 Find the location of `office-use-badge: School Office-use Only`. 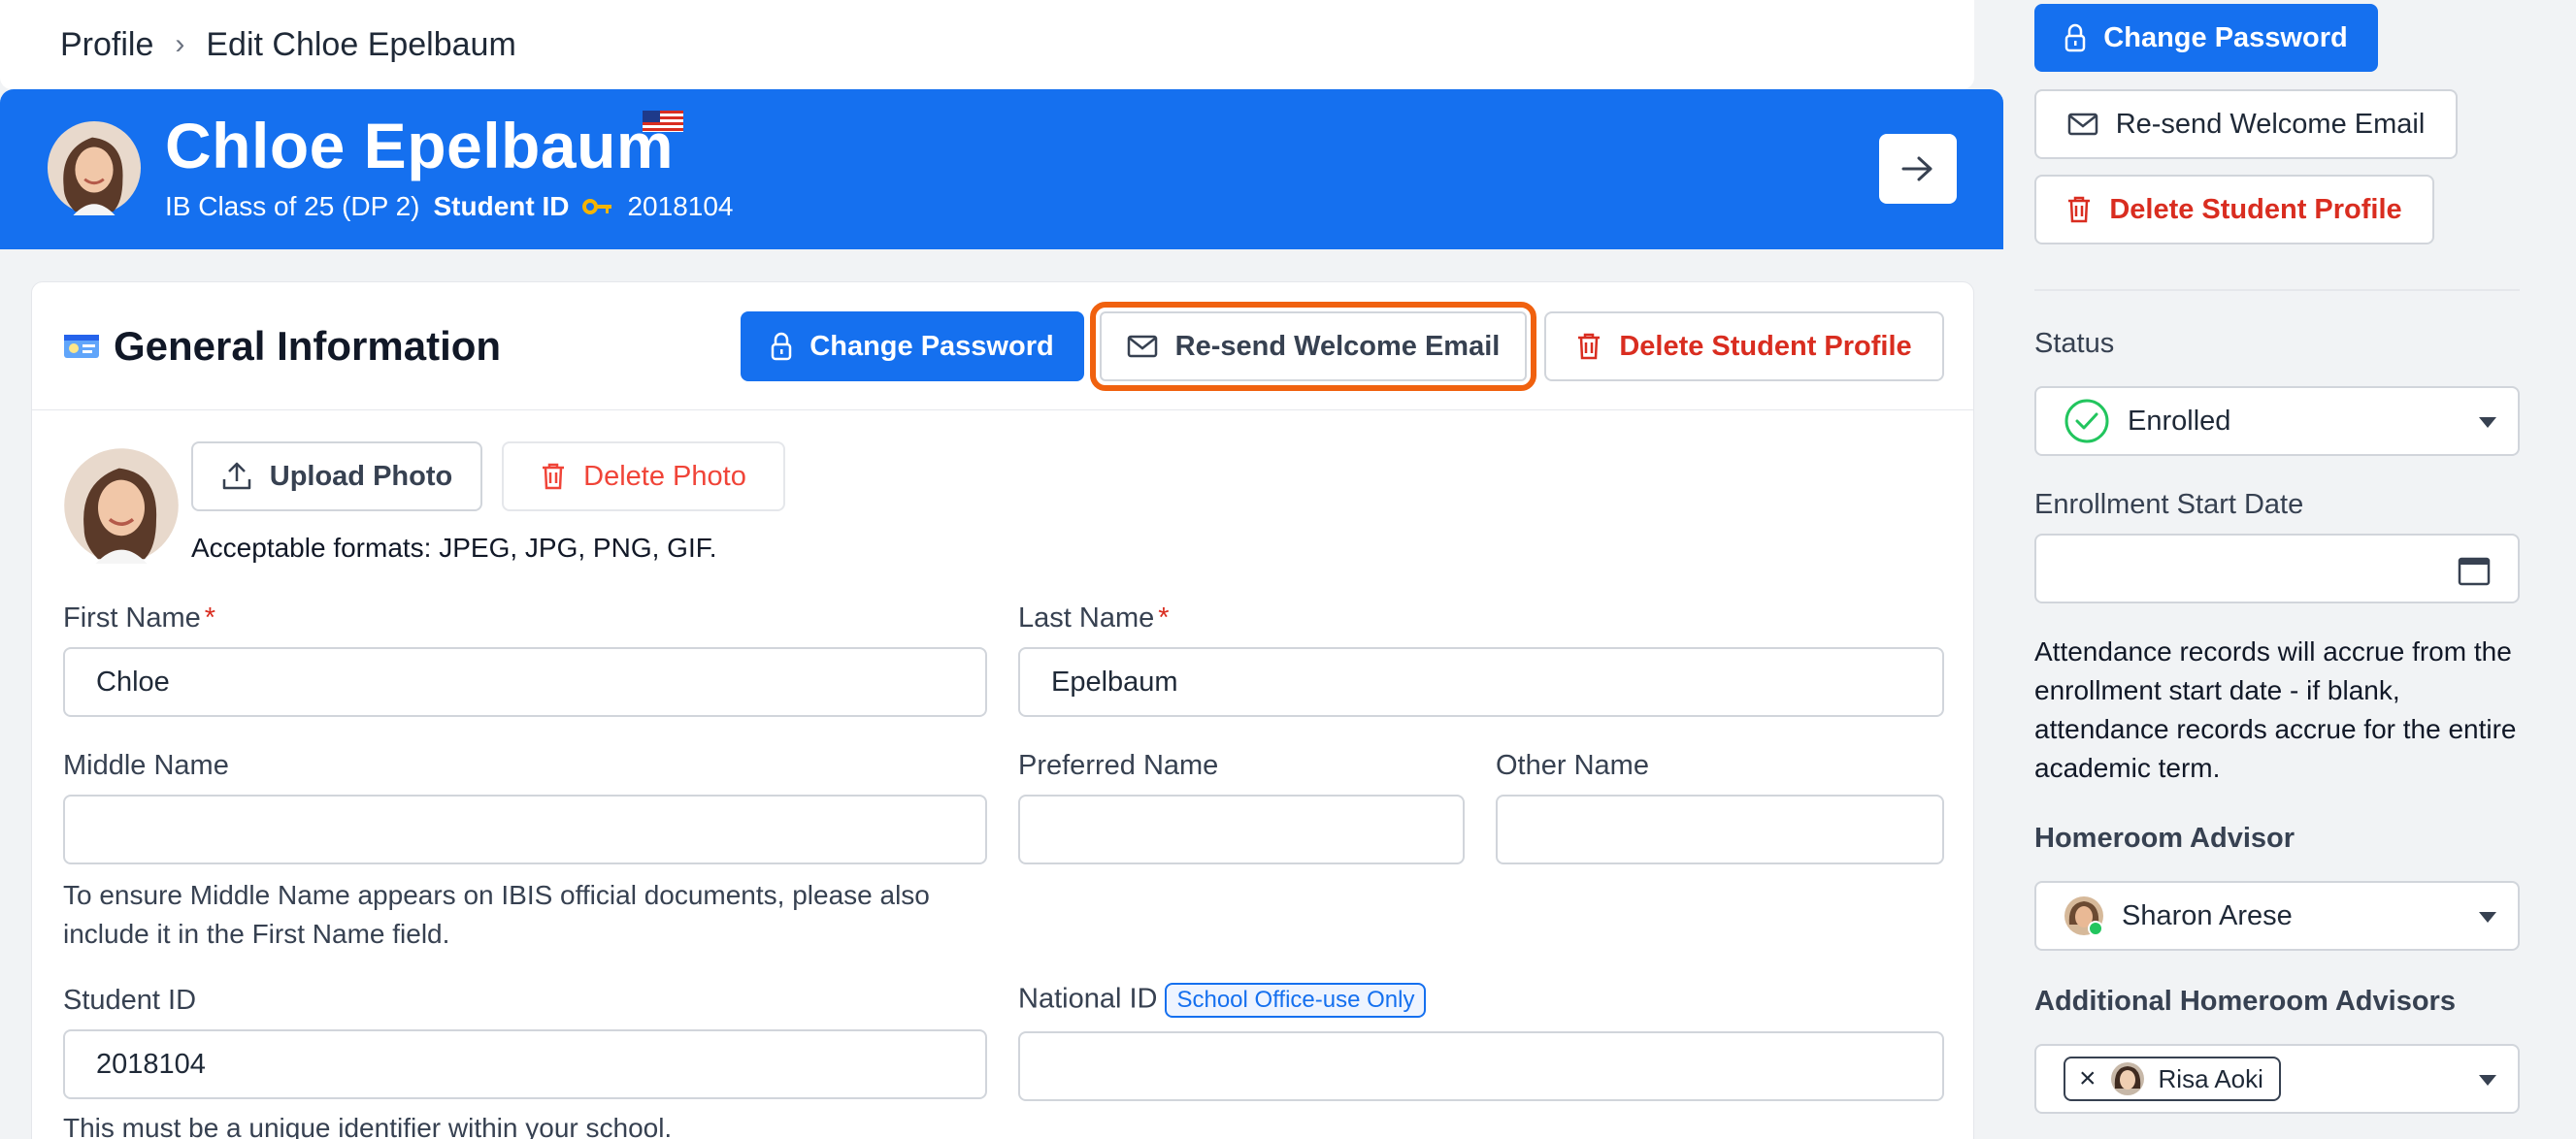

office-use-badge: School Office-use Only is located at coordinates (1296, 1000).